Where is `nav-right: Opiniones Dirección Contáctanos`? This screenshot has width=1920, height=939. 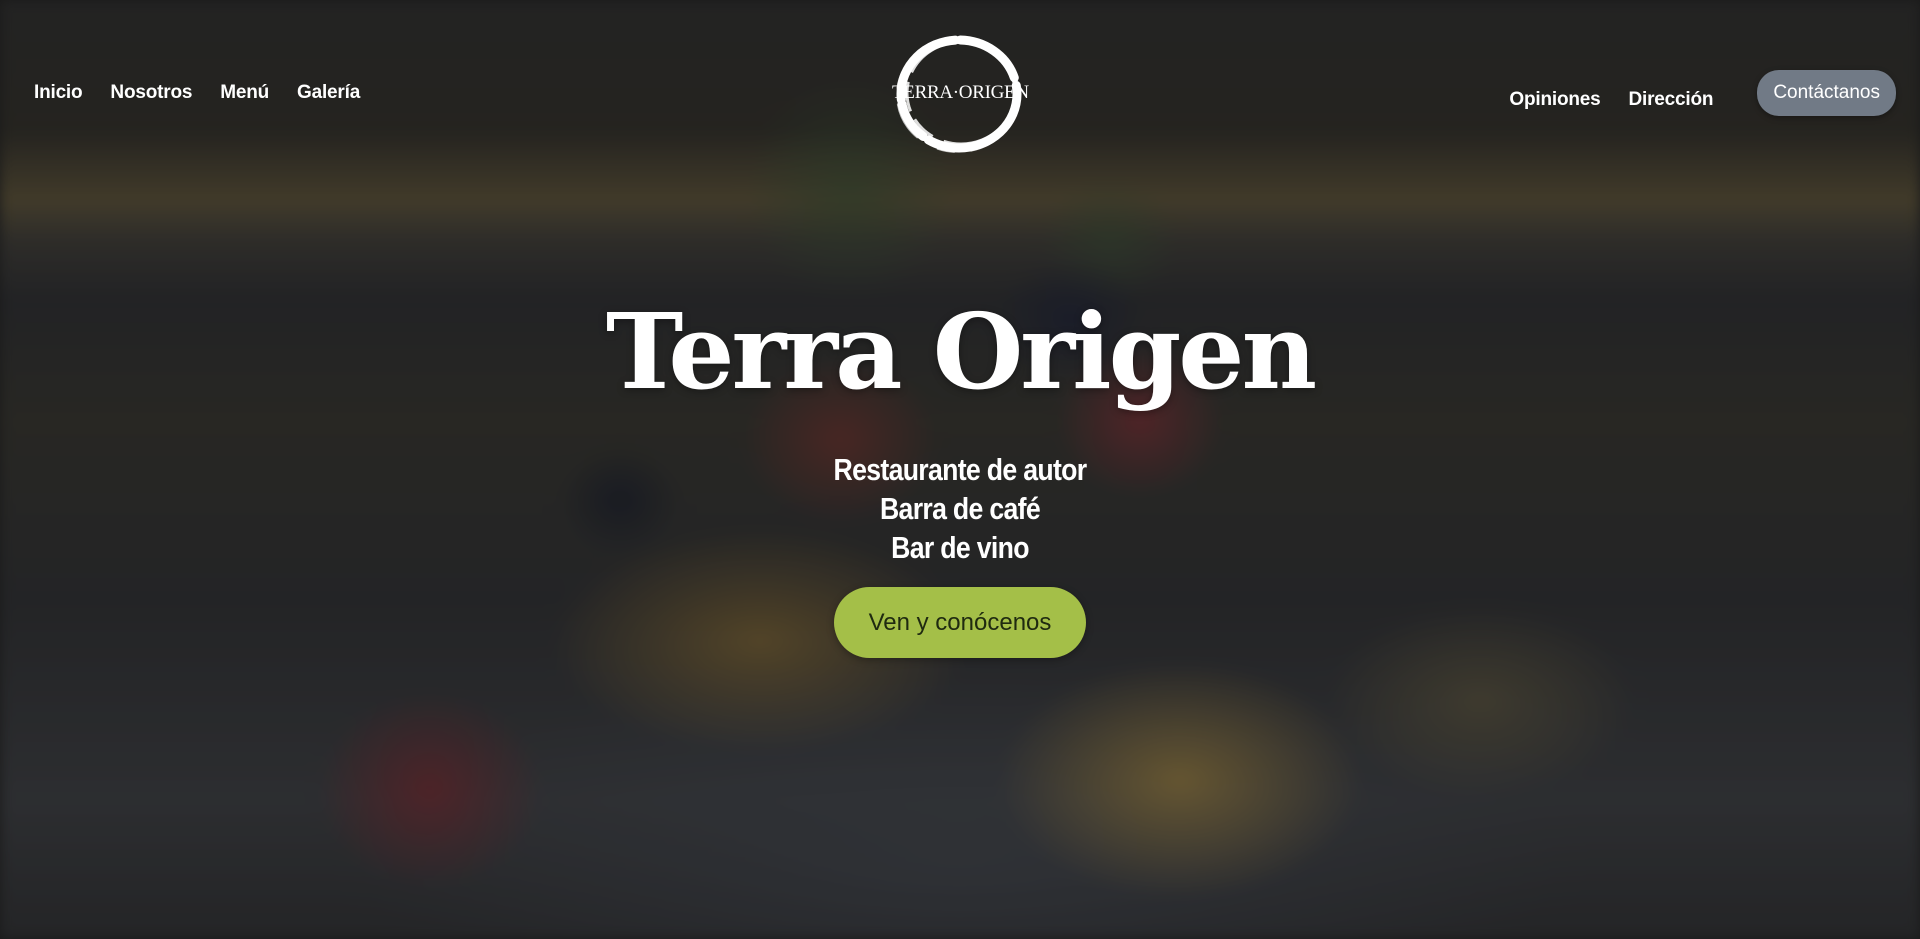 nav-right: Opiniones Dirección Contáctanos is located at coordinates (1702, 93).